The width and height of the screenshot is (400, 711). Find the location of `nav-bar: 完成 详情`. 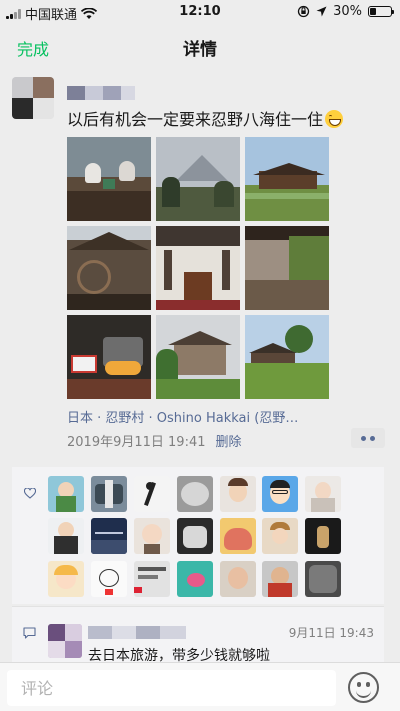

nav-bar: 完成 详情 is located at coordinates (200, 45).